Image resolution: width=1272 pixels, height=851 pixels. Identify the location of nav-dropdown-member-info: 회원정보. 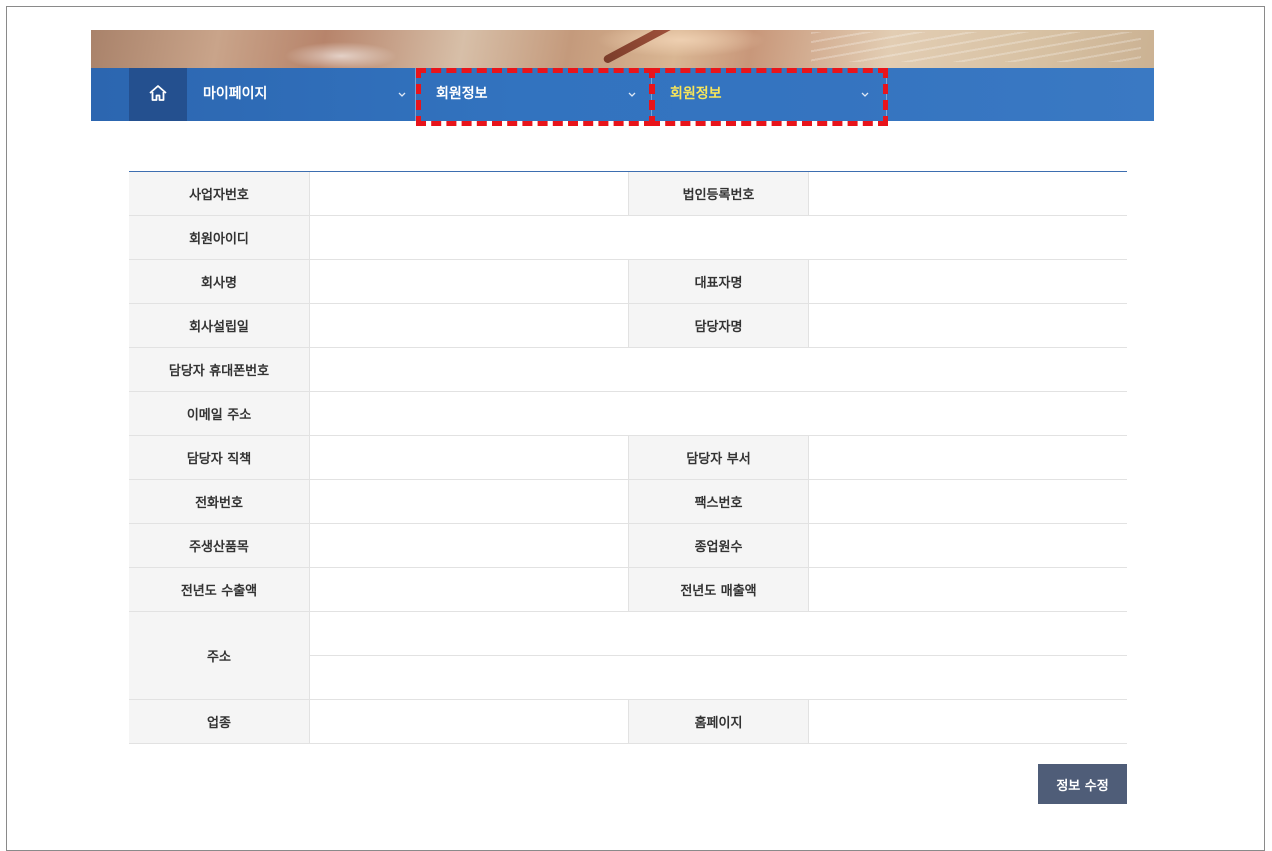
(533, 94).